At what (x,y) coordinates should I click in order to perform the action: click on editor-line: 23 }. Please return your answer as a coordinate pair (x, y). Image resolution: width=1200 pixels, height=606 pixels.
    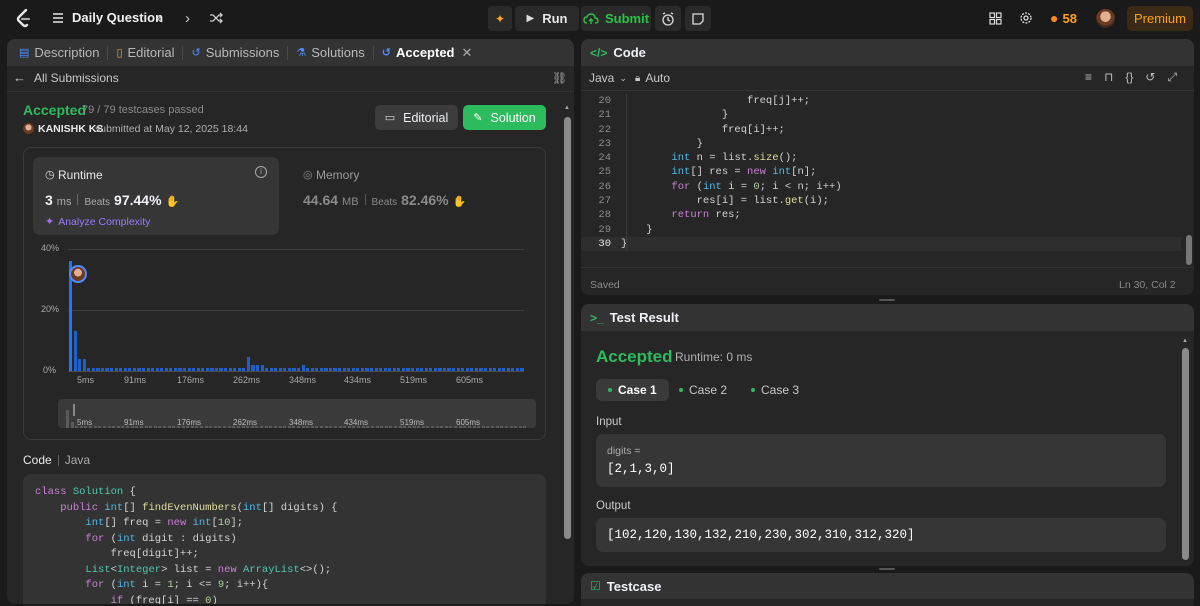
    Looking at the image, I should click on (881, 144).